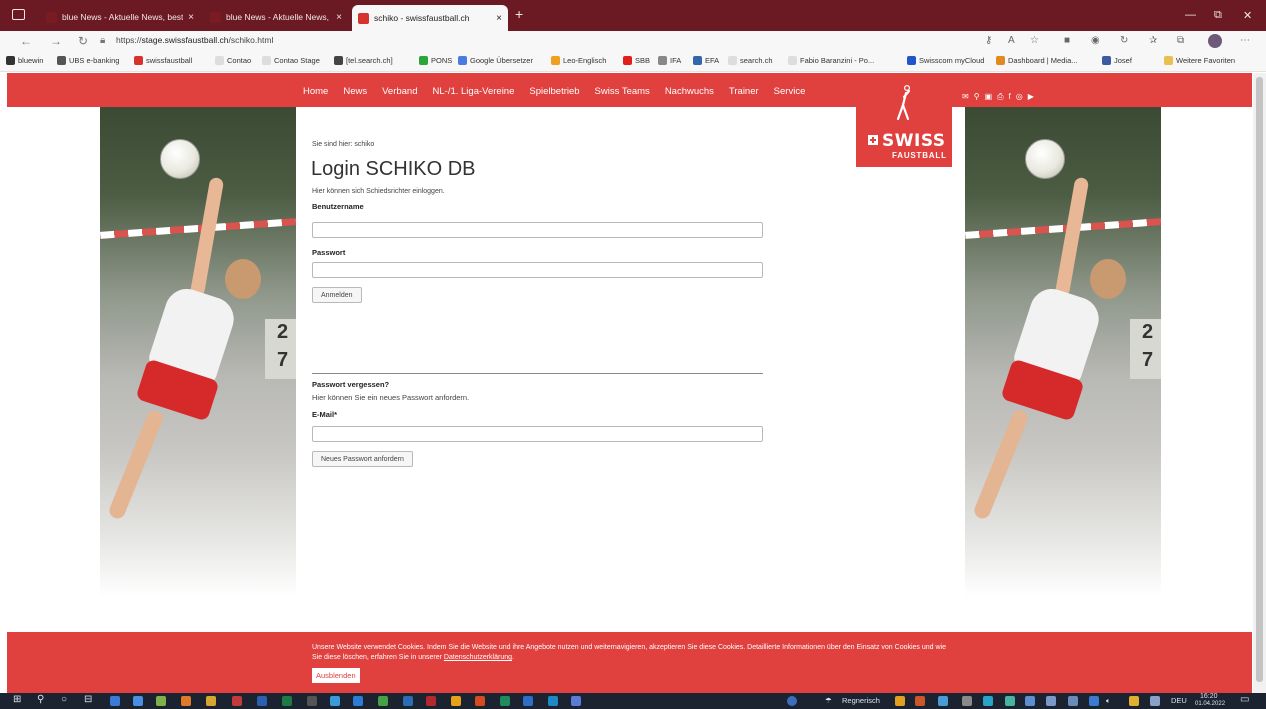 Image resolution: width=1266 pixels, height=709 pixels. Describe the element at coordinates (519, 14) in the screenshot. I see `new-tab-button: +` at that location.